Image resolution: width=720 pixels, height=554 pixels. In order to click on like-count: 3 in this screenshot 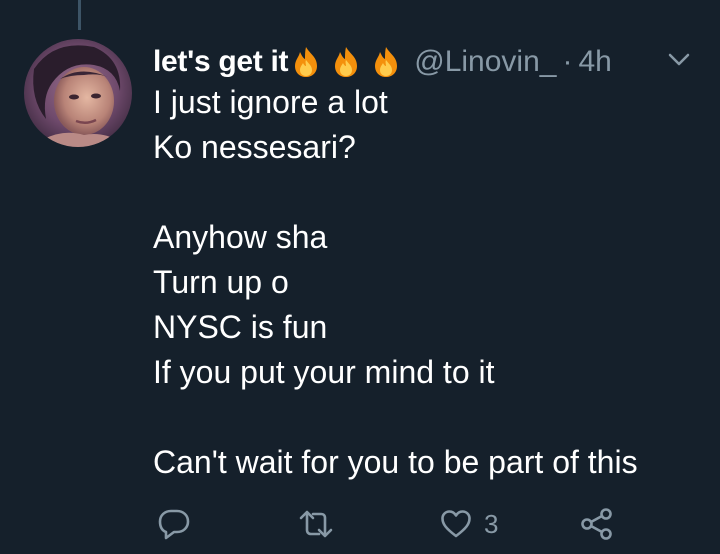, I will do `click(491, 523)`.